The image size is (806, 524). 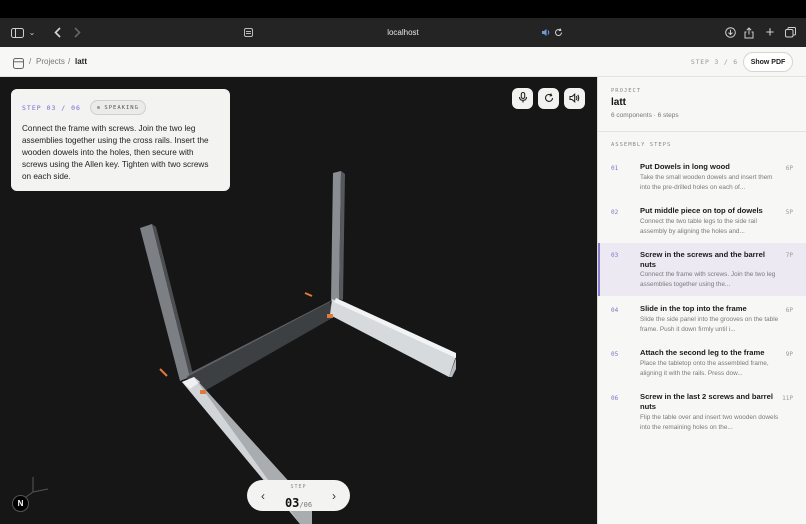 What do you see at coordinates (248, 32) in the screenshot?
I see `page-settings-icon` at bounding box center [248, 32].